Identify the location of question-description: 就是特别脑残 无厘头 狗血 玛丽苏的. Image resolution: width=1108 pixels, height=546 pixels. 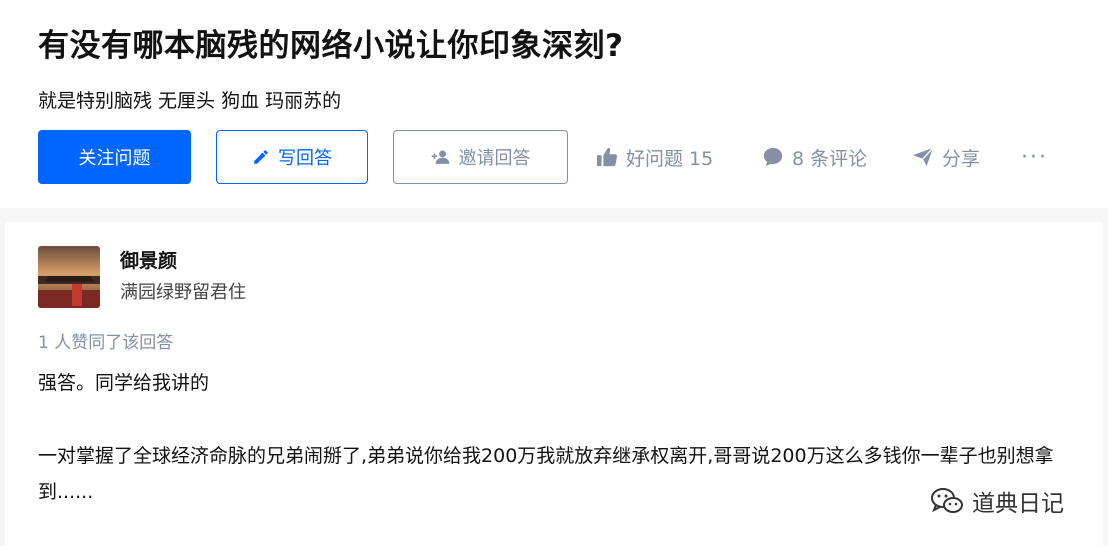
(190, 101).